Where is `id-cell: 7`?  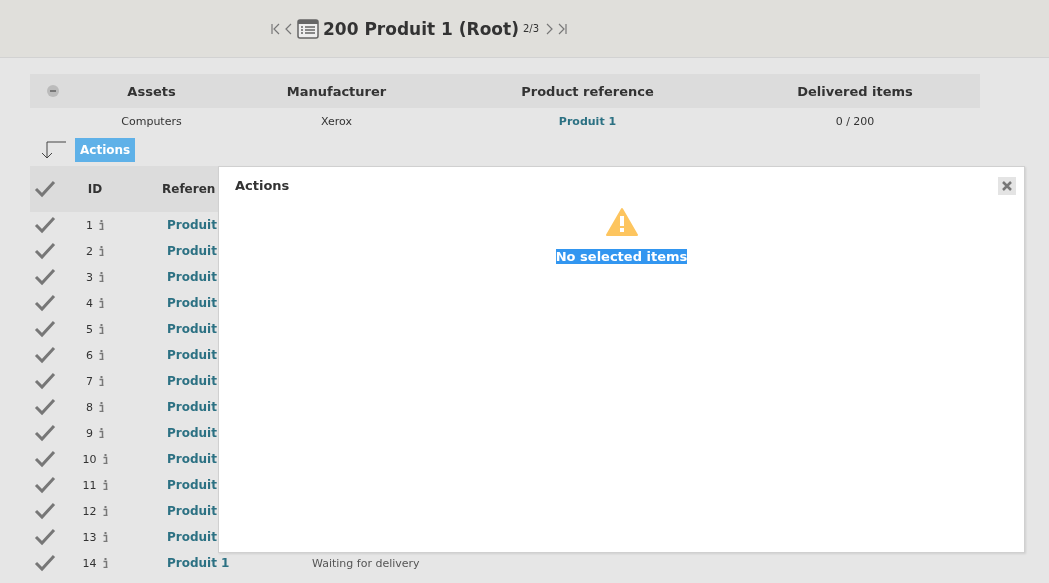 id-cell: 7 is located at coordinates (89, 381).